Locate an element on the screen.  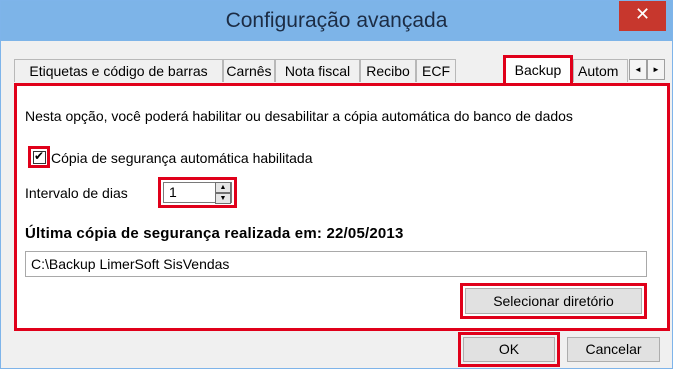
tab-nota-fiscal: Nota fiscal is located at coordinates (317, 70).